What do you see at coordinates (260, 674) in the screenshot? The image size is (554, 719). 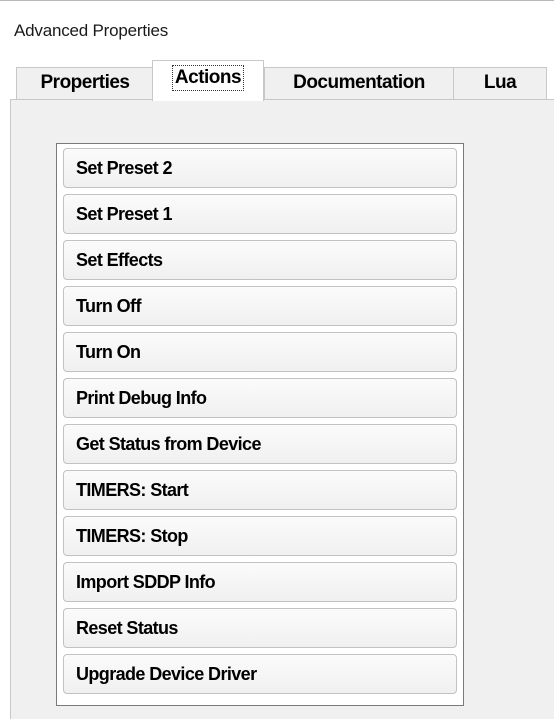 I see `action-button-upgrade-device-driver: Upgrade Device Driver` at bounding box center [260, 674].